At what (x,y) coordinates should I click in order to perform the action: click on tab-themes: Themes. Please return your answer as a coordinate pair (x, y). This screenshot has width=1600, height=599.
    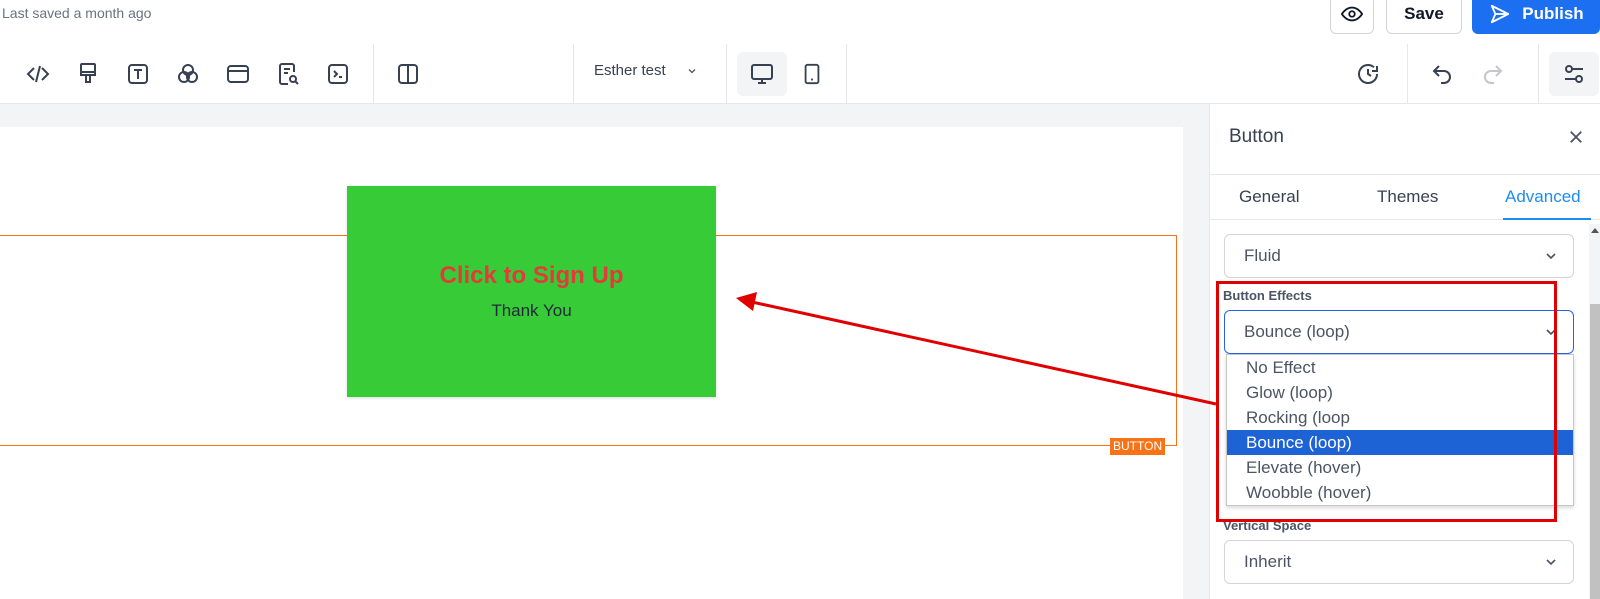
    Looking at the image, I should click on (1407, 197).